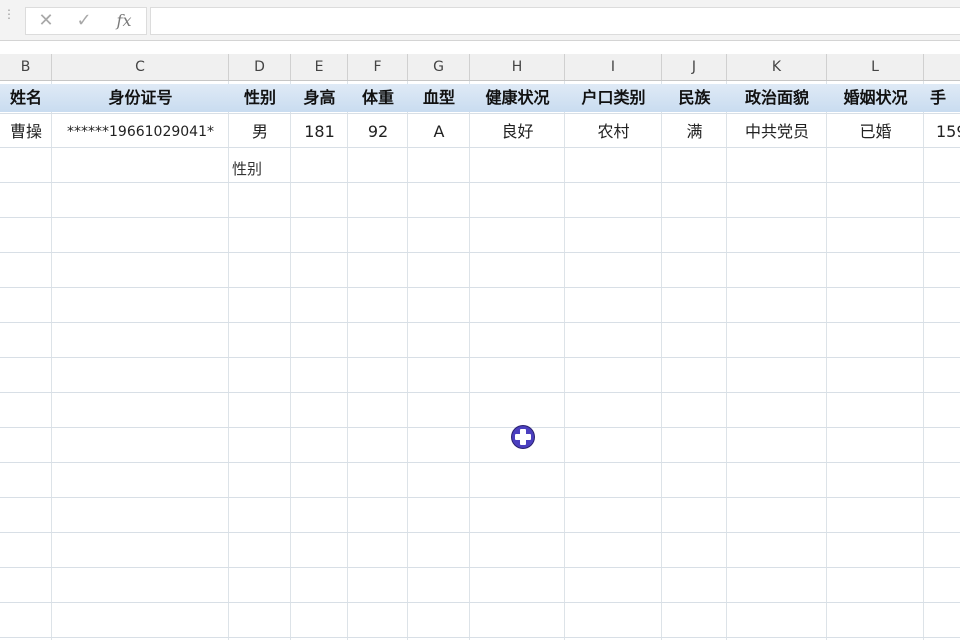  Describe the element at coordinates (378, 132) in the screenshot. I see `table-cell: 92` at that location.